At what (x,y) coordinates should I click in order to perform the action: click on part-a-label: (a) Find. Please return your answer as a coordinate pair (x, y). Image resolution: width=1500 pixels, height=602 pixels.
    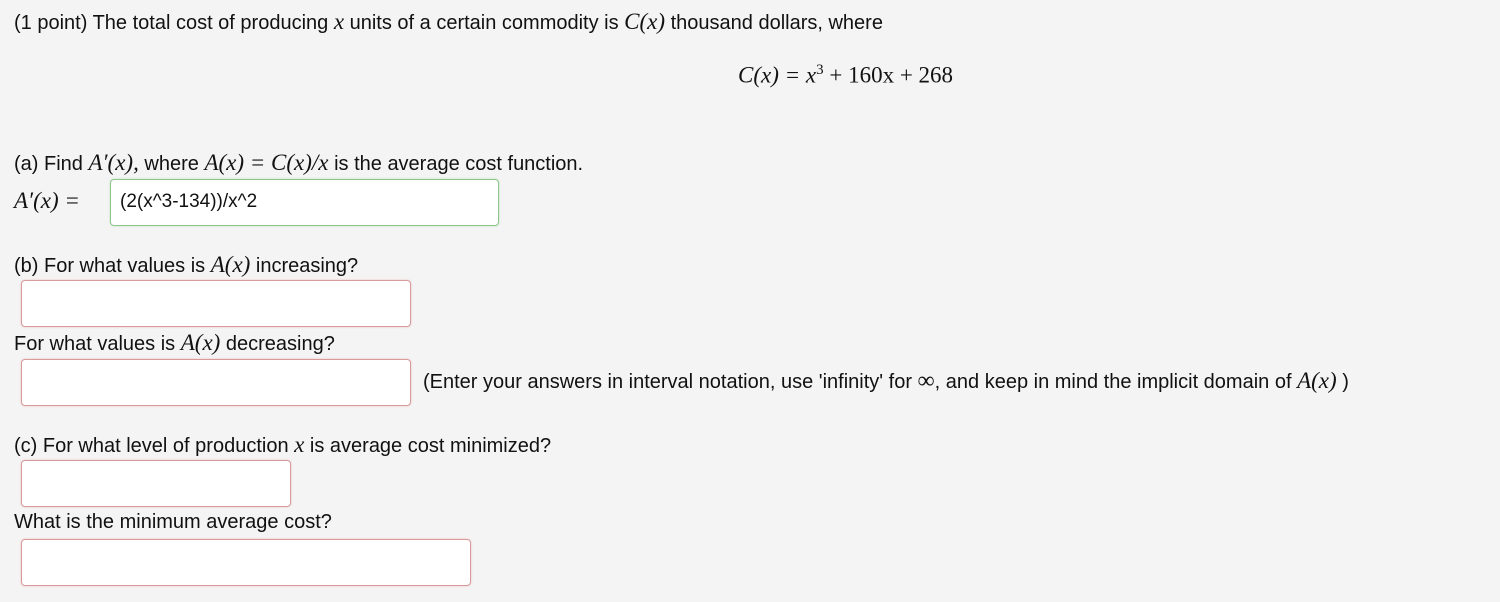
    Looking at the image, I should click on (48, 164).